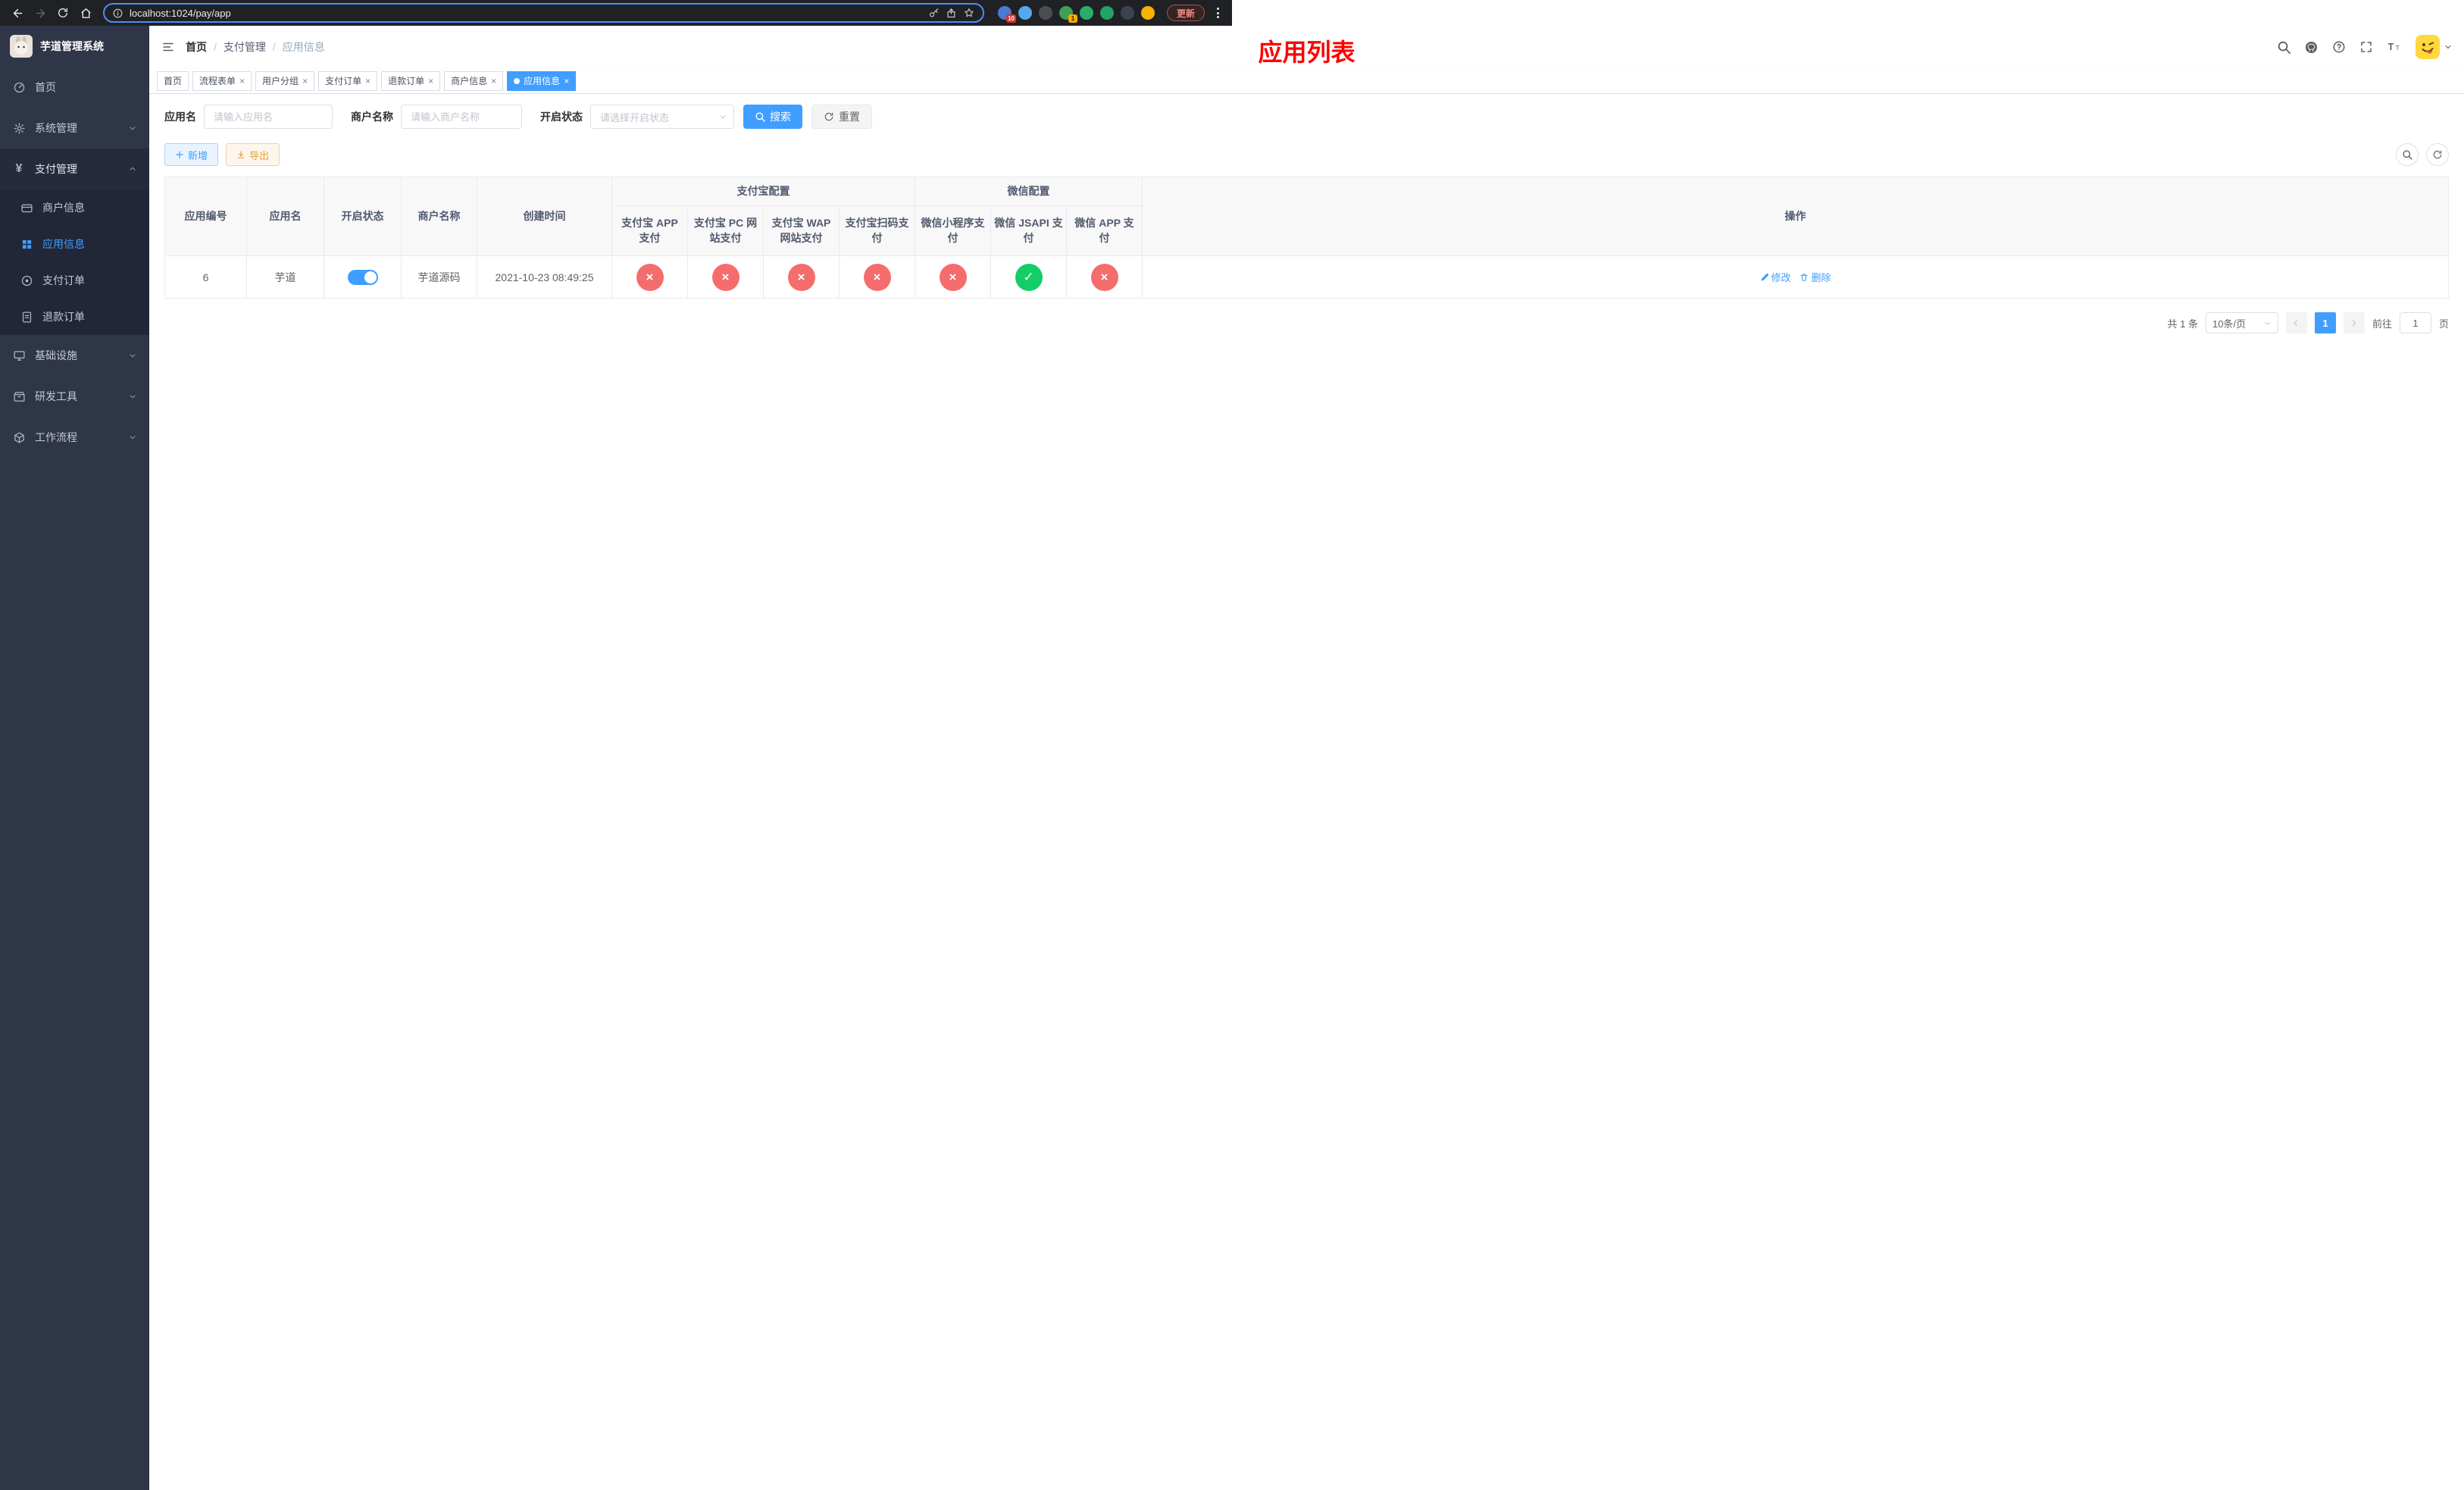  What do you see at coordinates (953, 230) in the screenshot?
I see `col-header-wx-mini: 微信小程序支付` at bounding box center [953, 230].